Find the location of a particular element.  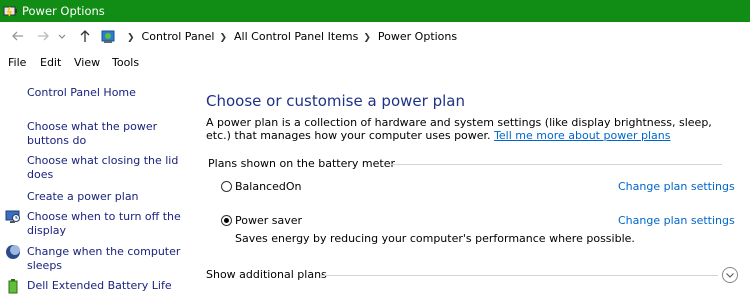

sidebar-item-label: buttons do is located at coordinates (57, 140).